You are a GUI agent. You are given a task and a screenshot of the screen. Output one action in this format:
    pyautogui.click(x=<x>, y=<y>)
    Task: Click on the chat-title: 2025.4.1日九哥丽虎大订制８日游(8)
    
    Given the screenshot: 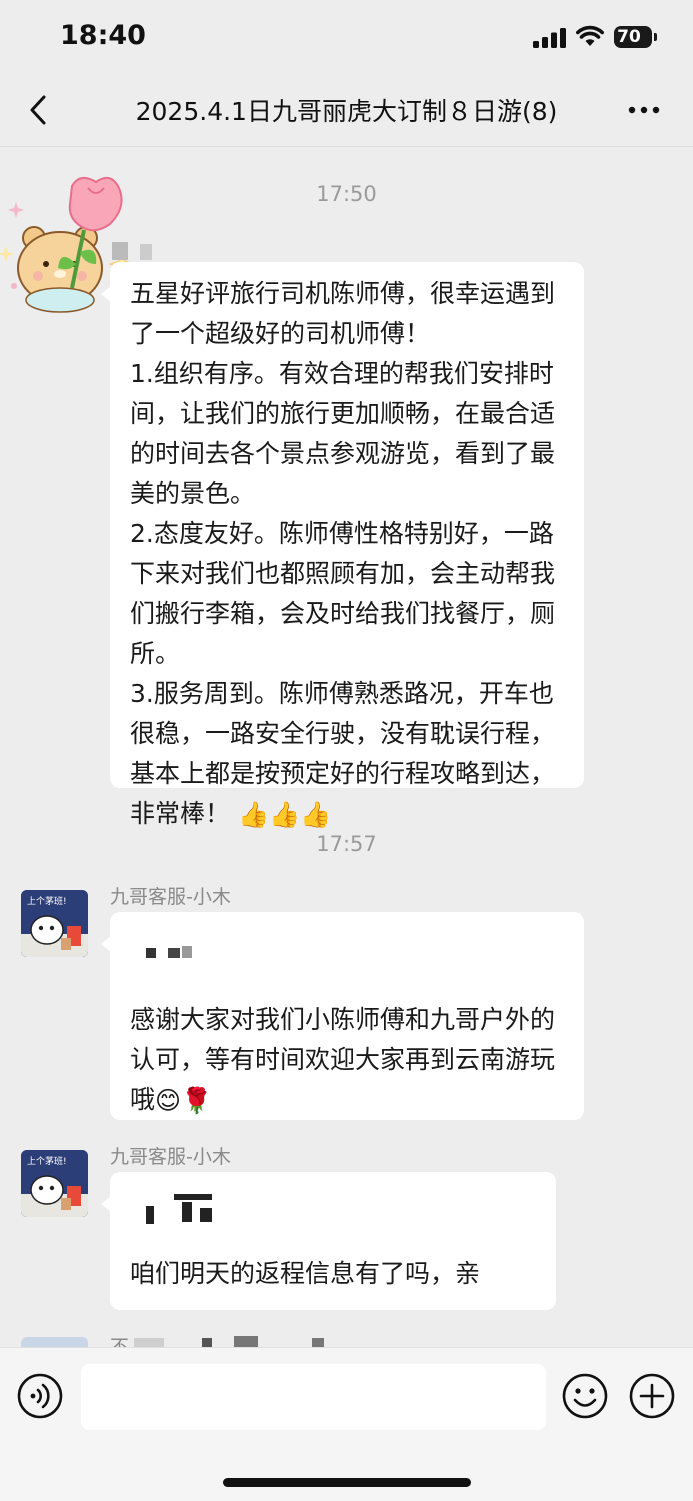 What is the action you would take?
    pyautogui.click(x=346, y=111)
    